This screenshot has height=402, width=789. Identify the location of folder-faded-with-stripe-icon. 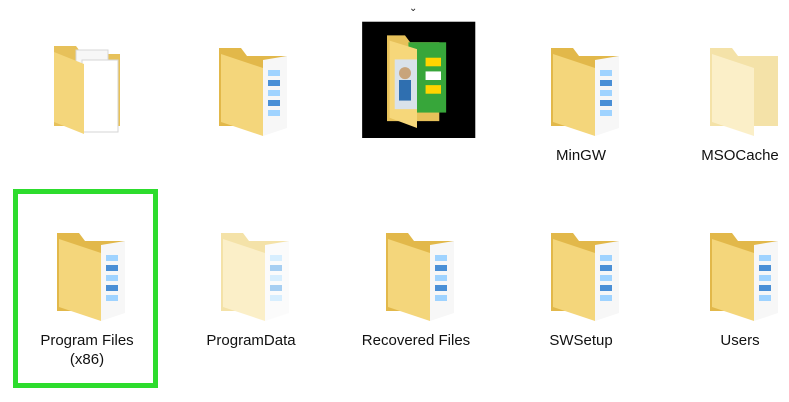
(251, 258).